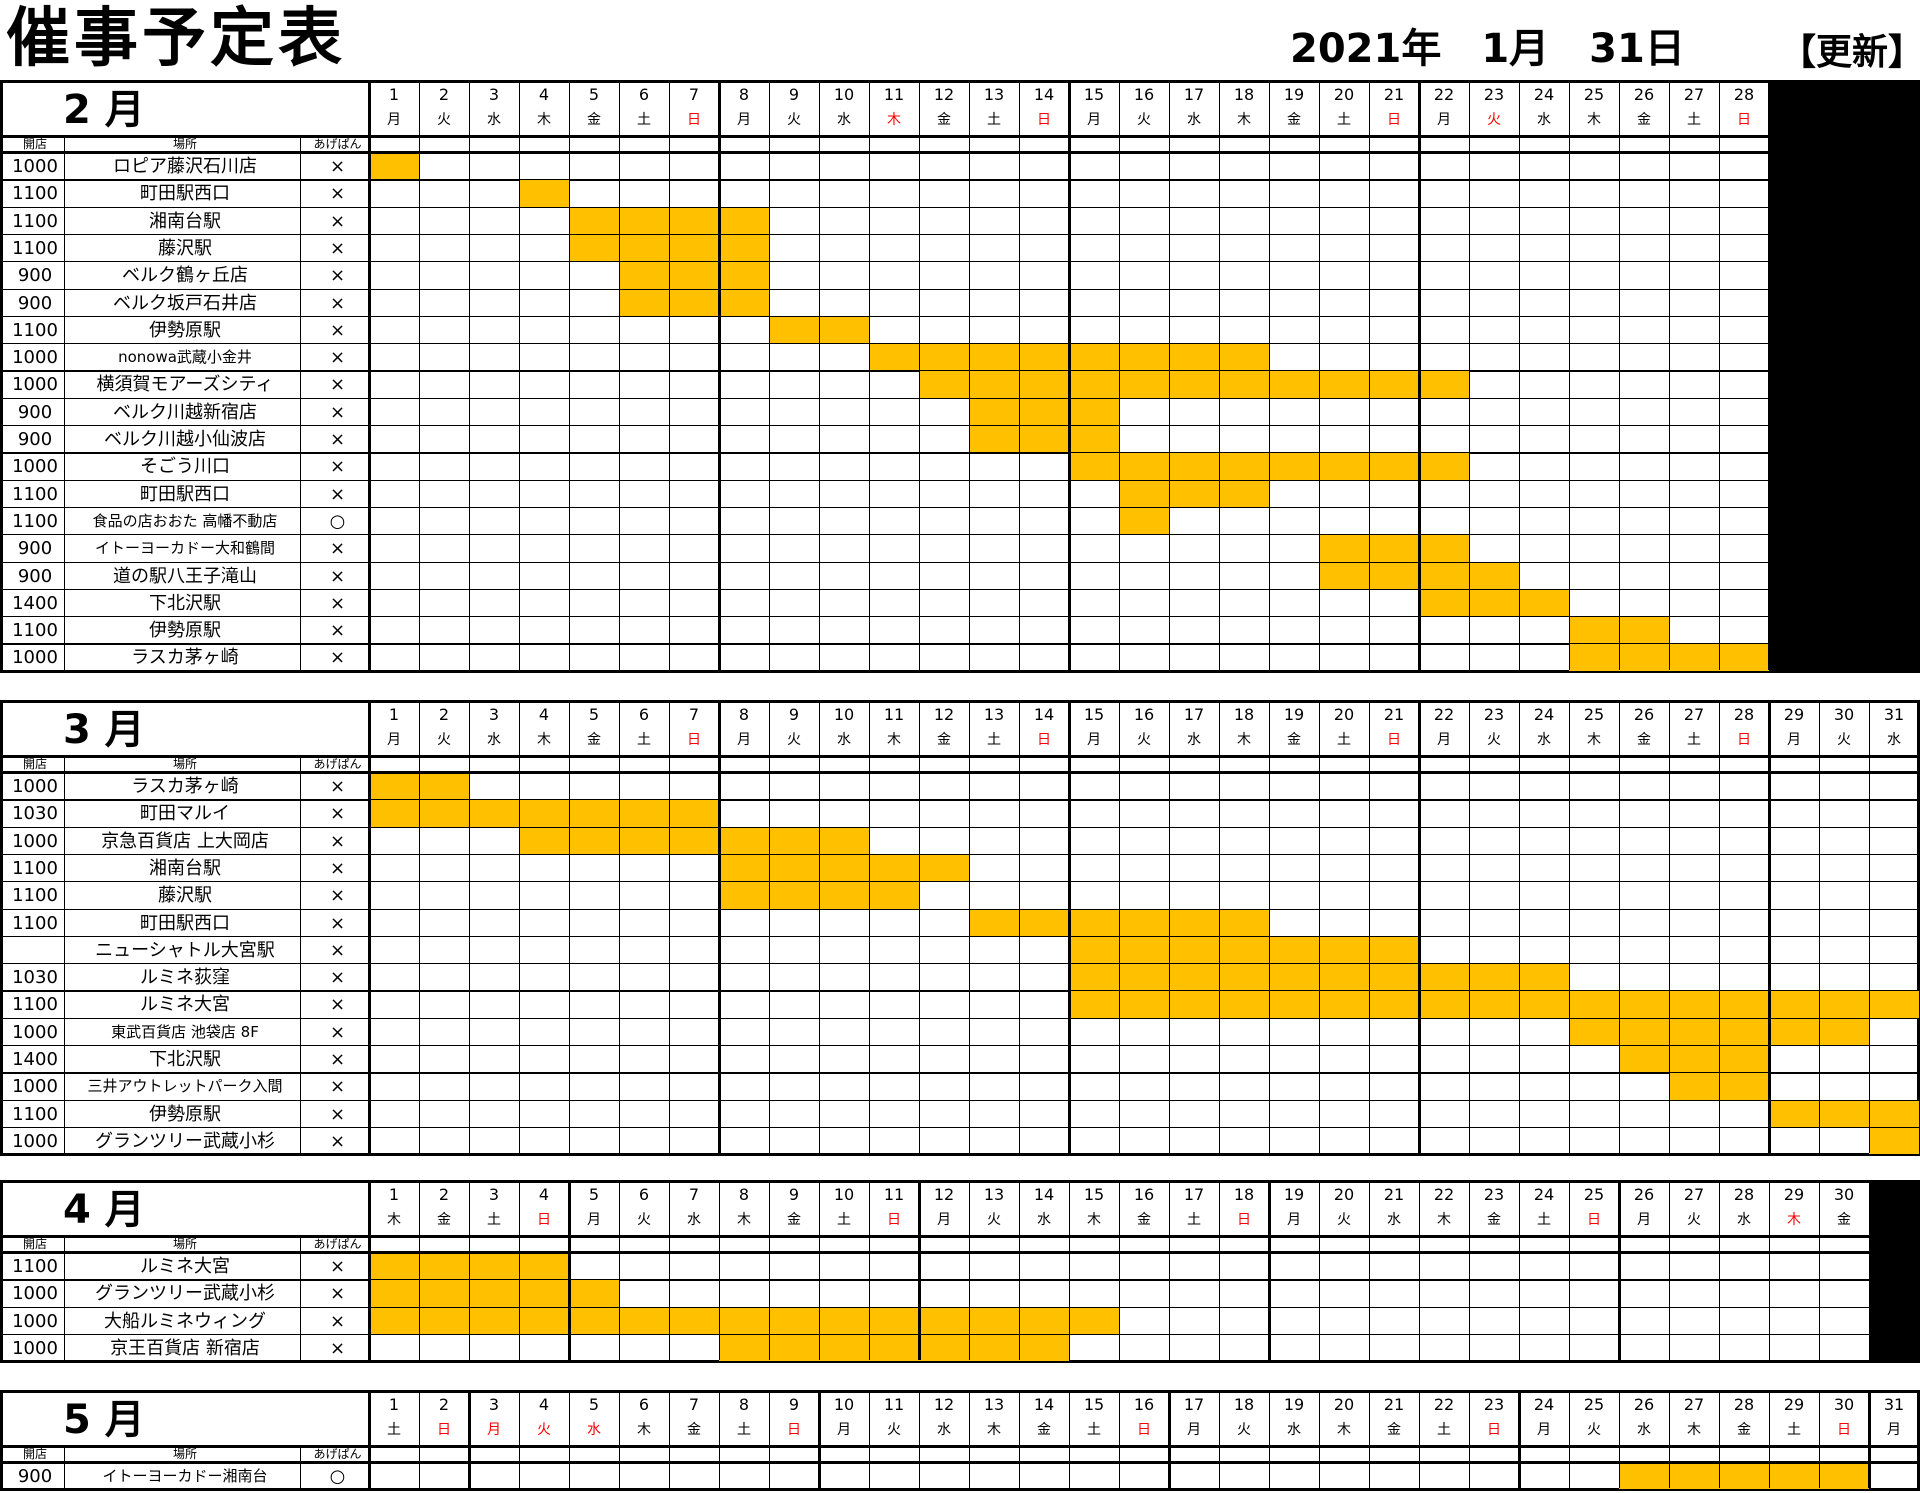  I want to click on open-time: 1000, so click(35, 1032).